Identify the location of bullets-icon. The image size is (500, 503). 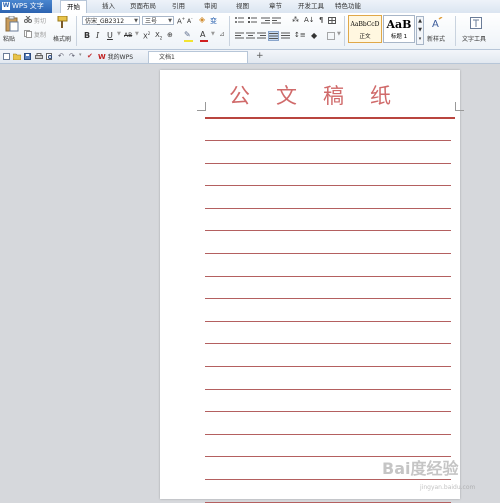
(239, 20).